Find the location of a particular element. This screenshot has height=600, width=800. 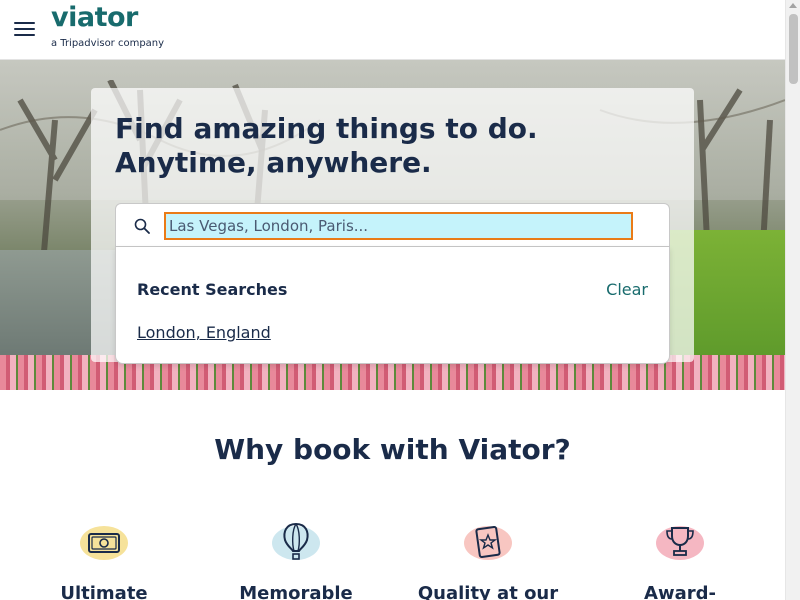

headline-line-2: Anytime, anywhere. is located at coordinates (273, 162).